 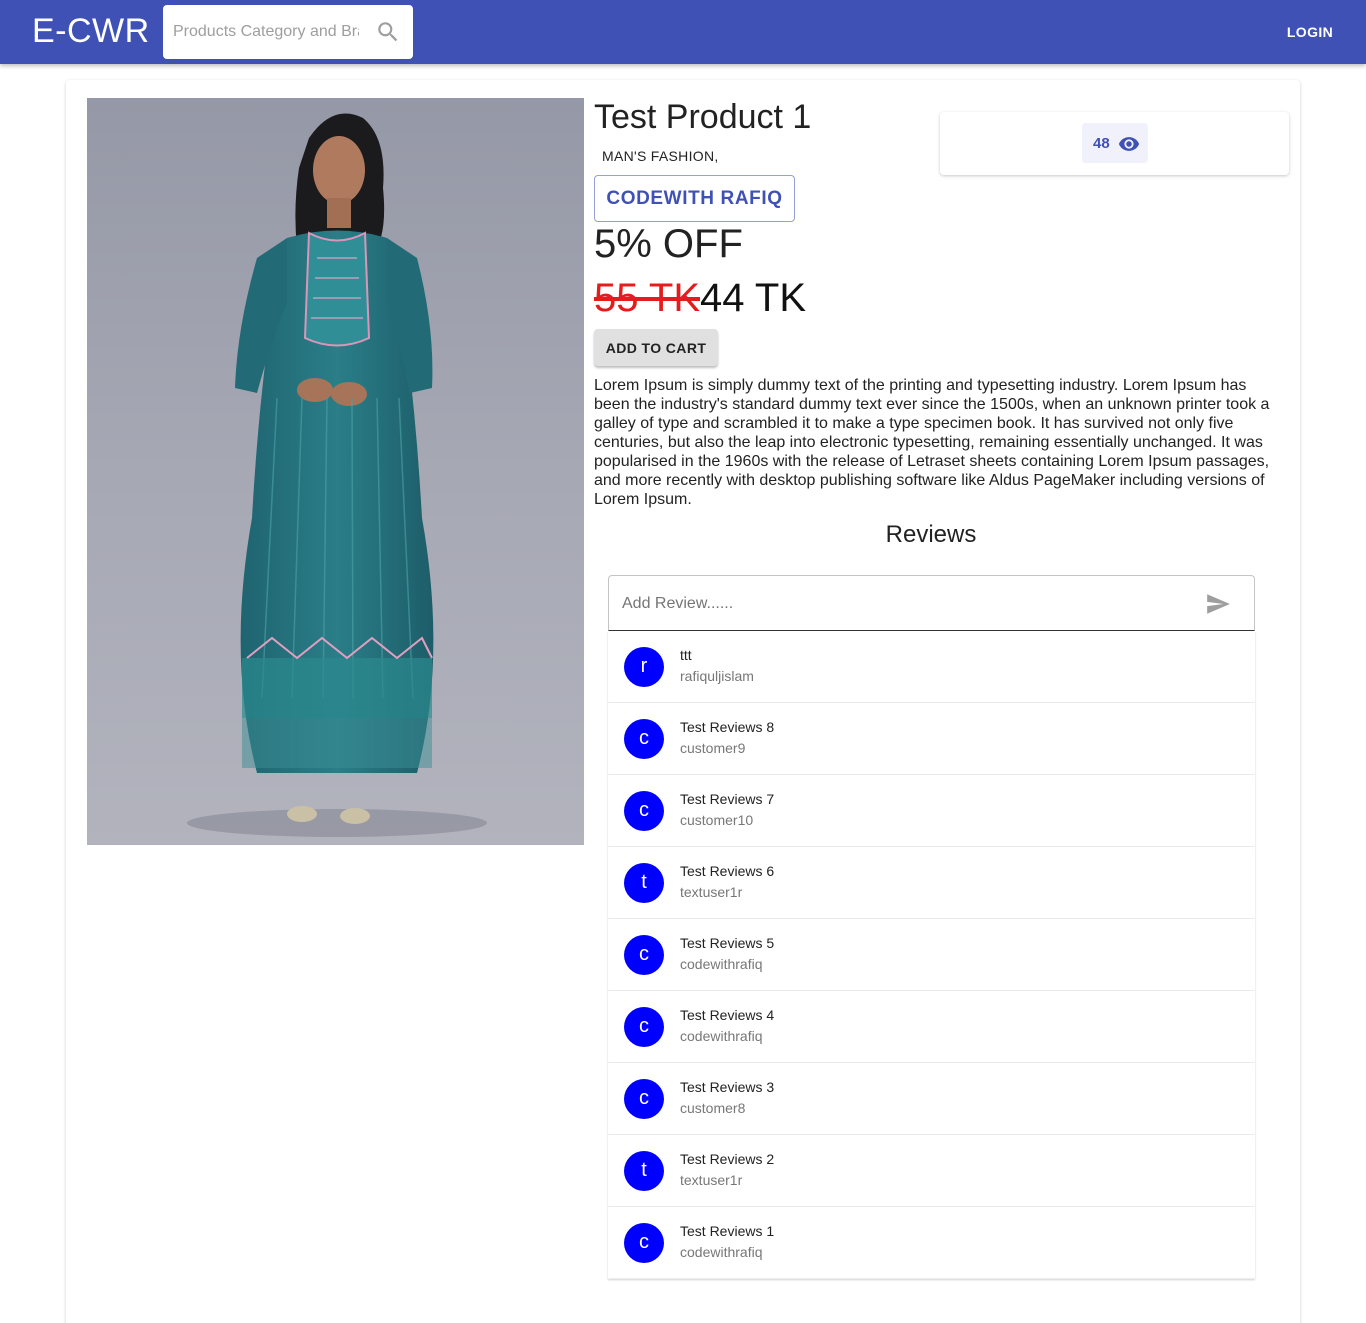 What do you see at coordinates (713, 1108) in the screenshot?
I see `review-user: customer8` at bounding box center [713, 1108].